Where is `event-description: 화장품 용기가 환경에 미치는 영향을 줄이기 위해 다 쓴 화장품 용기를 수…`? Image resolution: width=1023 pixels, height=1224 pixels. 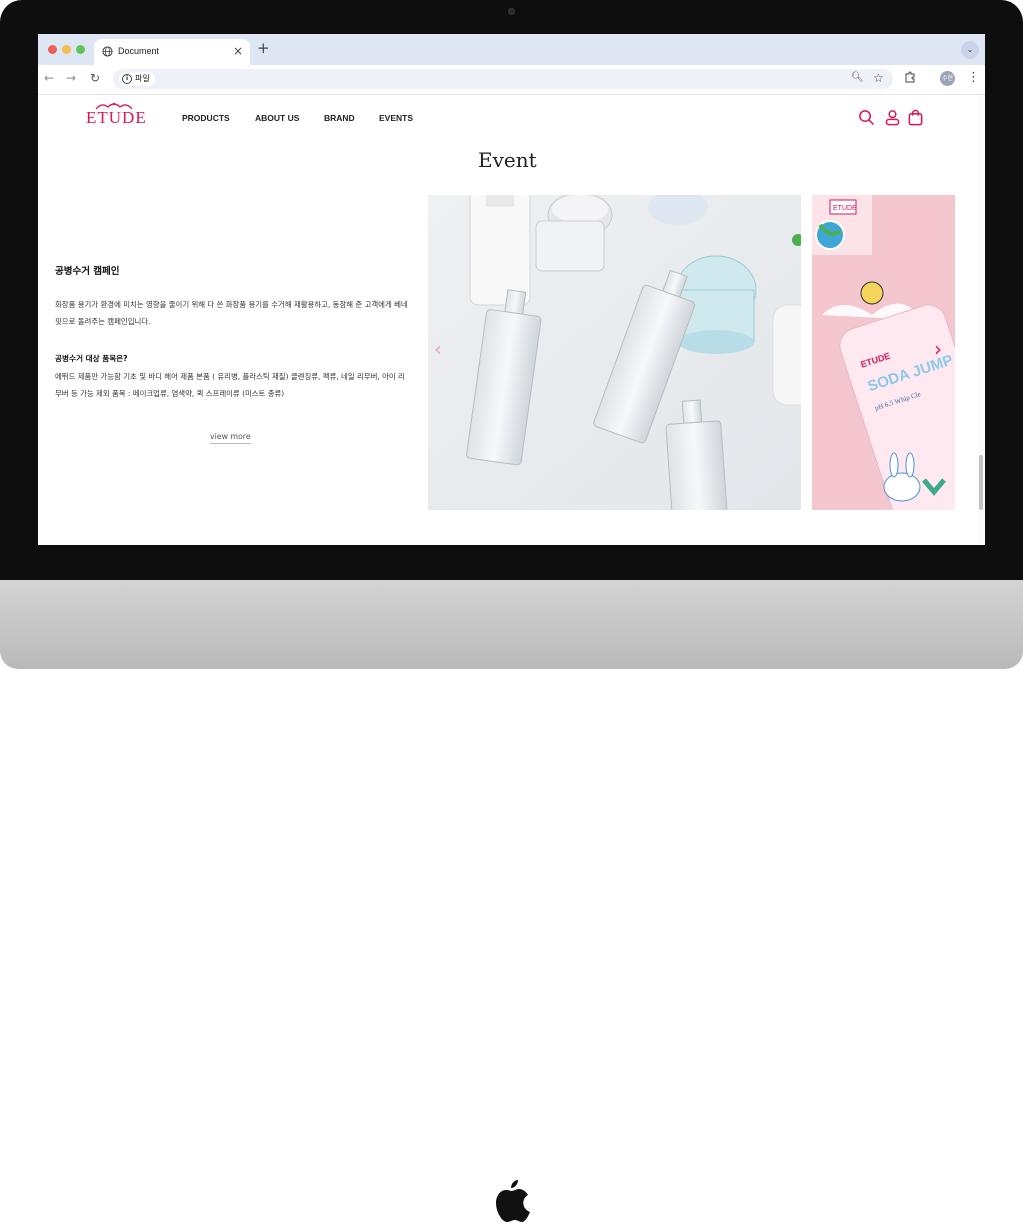 event-description: 화장품 용기가 환경에 미치는 영향을 줄이기 위해 다 쓴 화장품 용기를 수… is located at coordinates (231, 313).